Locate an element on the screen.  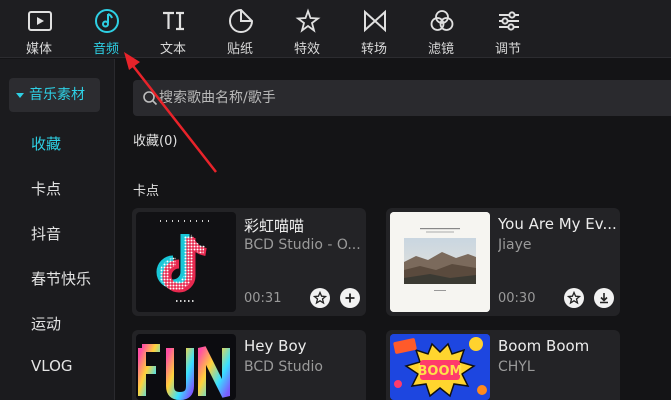
album-cover-image is located at coordinates (440, 262).